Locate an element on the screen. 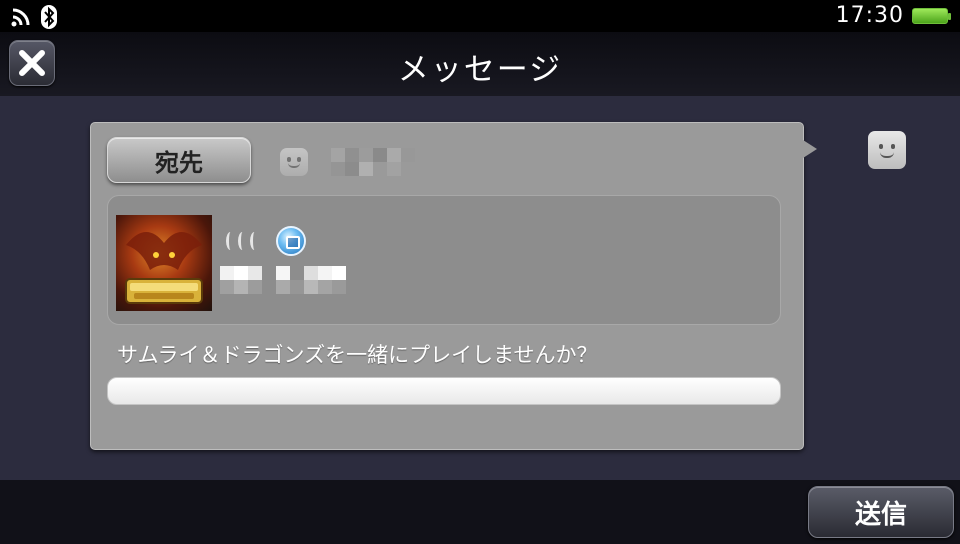 This screenshot has height=544, width=960. status-bar: 17:30 is located at coordinates (480, 16).